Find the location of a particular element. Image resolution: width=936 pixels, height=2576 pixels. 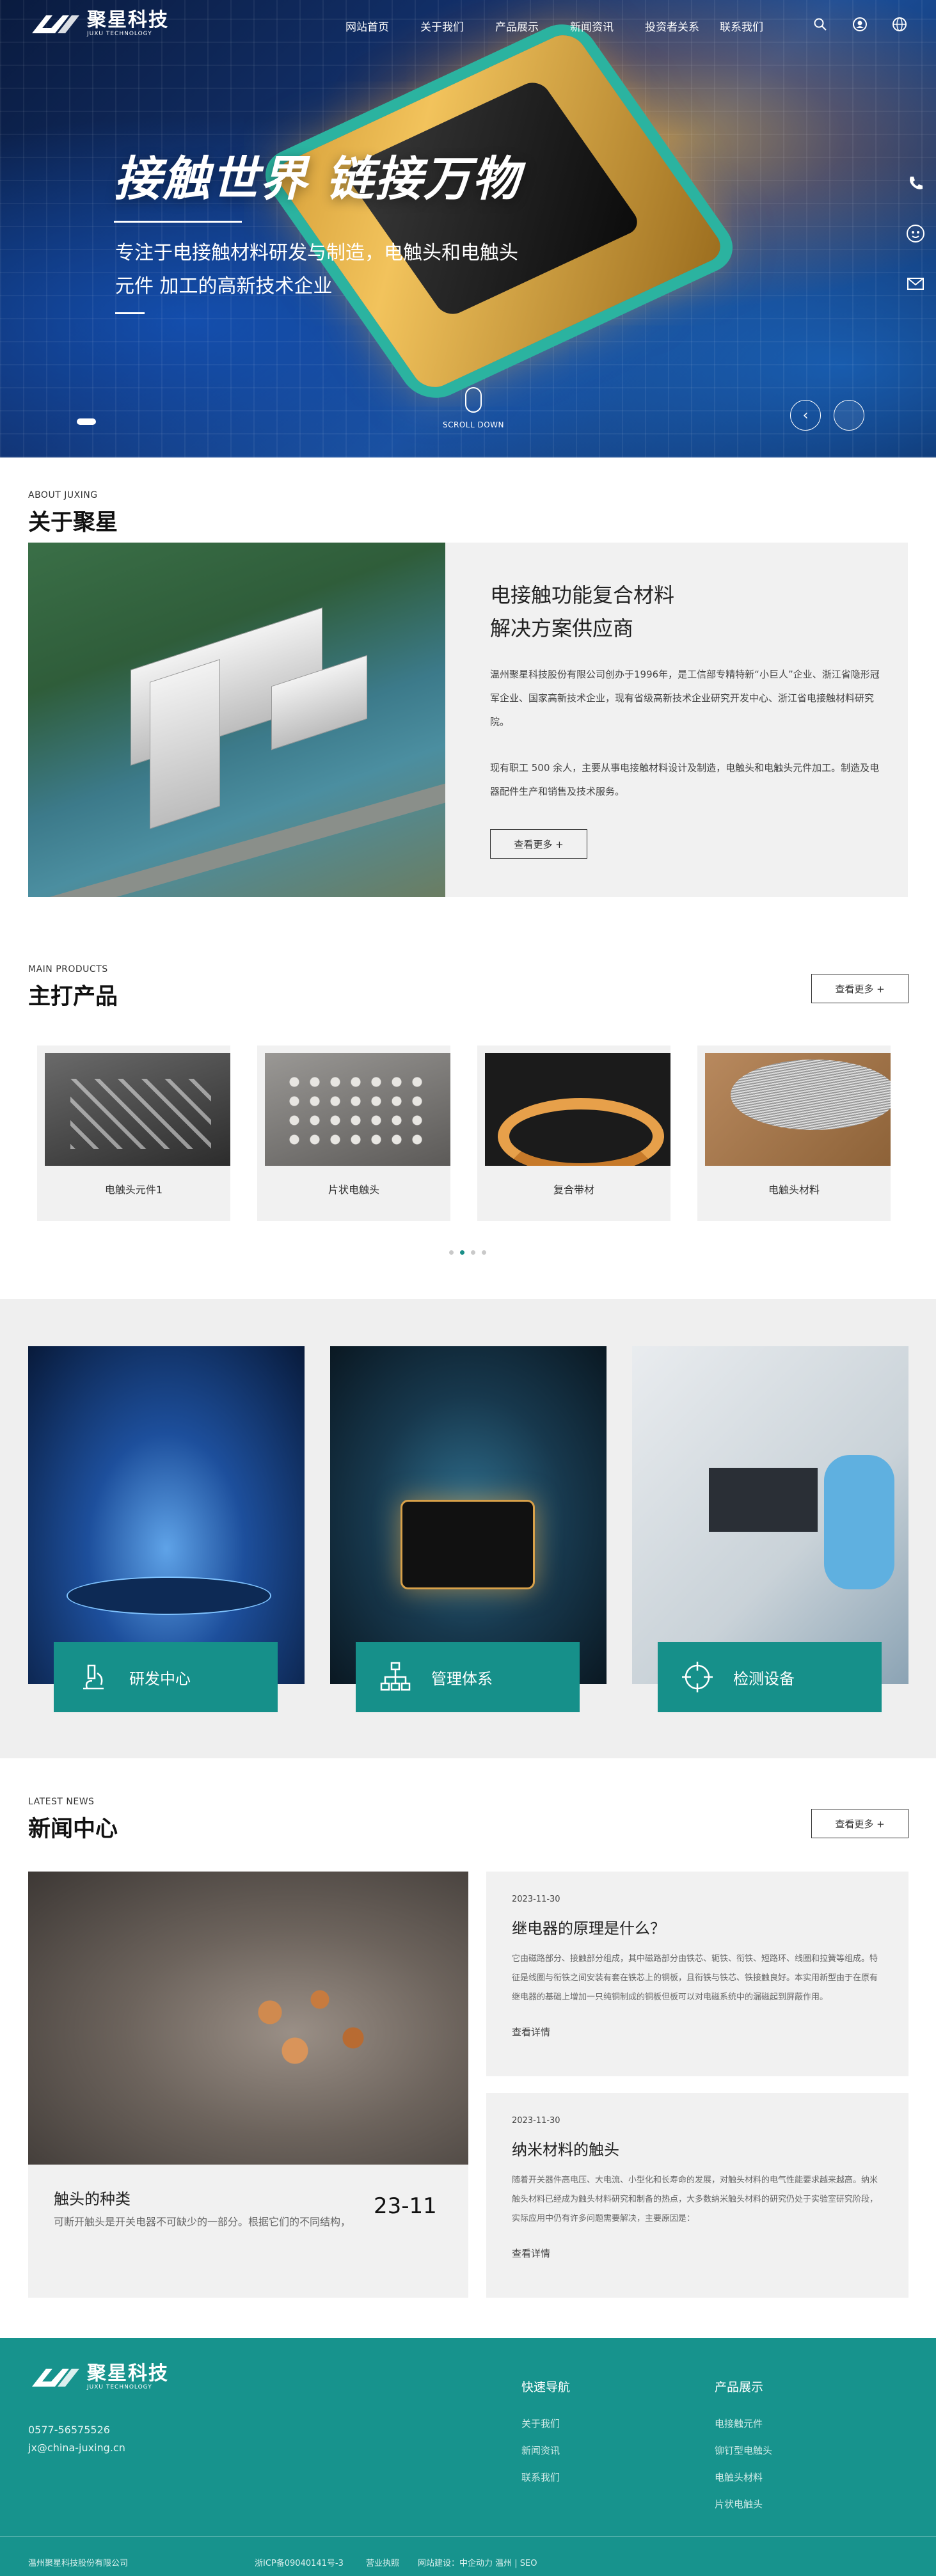

product-card: 电触头材料 is located at coordinates (794, 1134).